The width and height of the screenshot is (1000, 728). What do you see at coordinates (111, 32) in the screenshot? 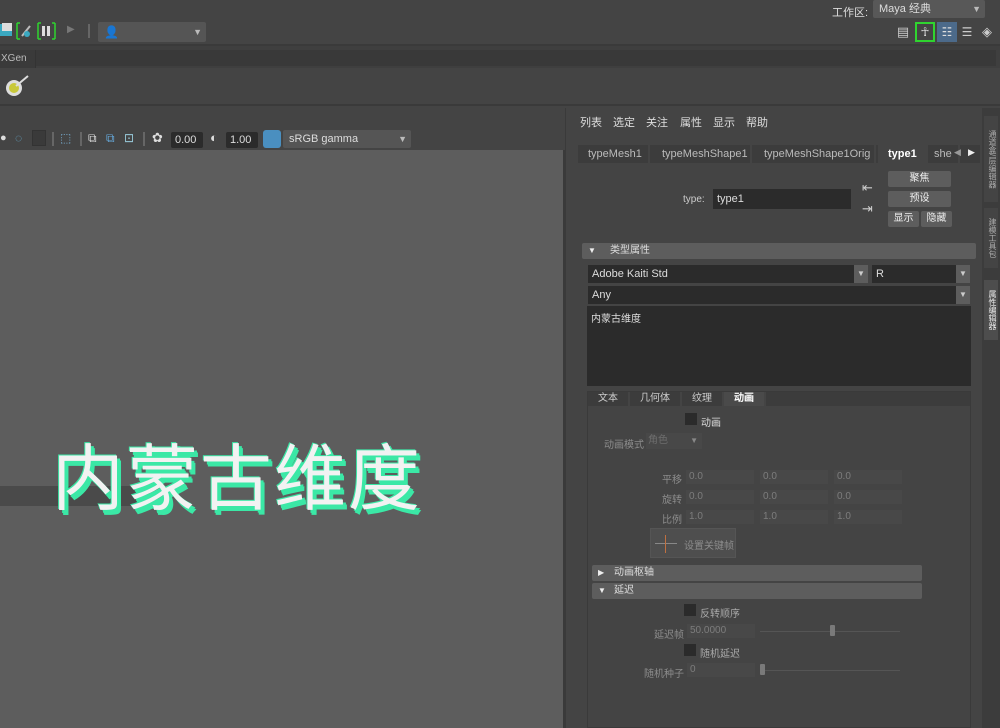
I see `user-icon: 👤` at bounding box center [111, 32].